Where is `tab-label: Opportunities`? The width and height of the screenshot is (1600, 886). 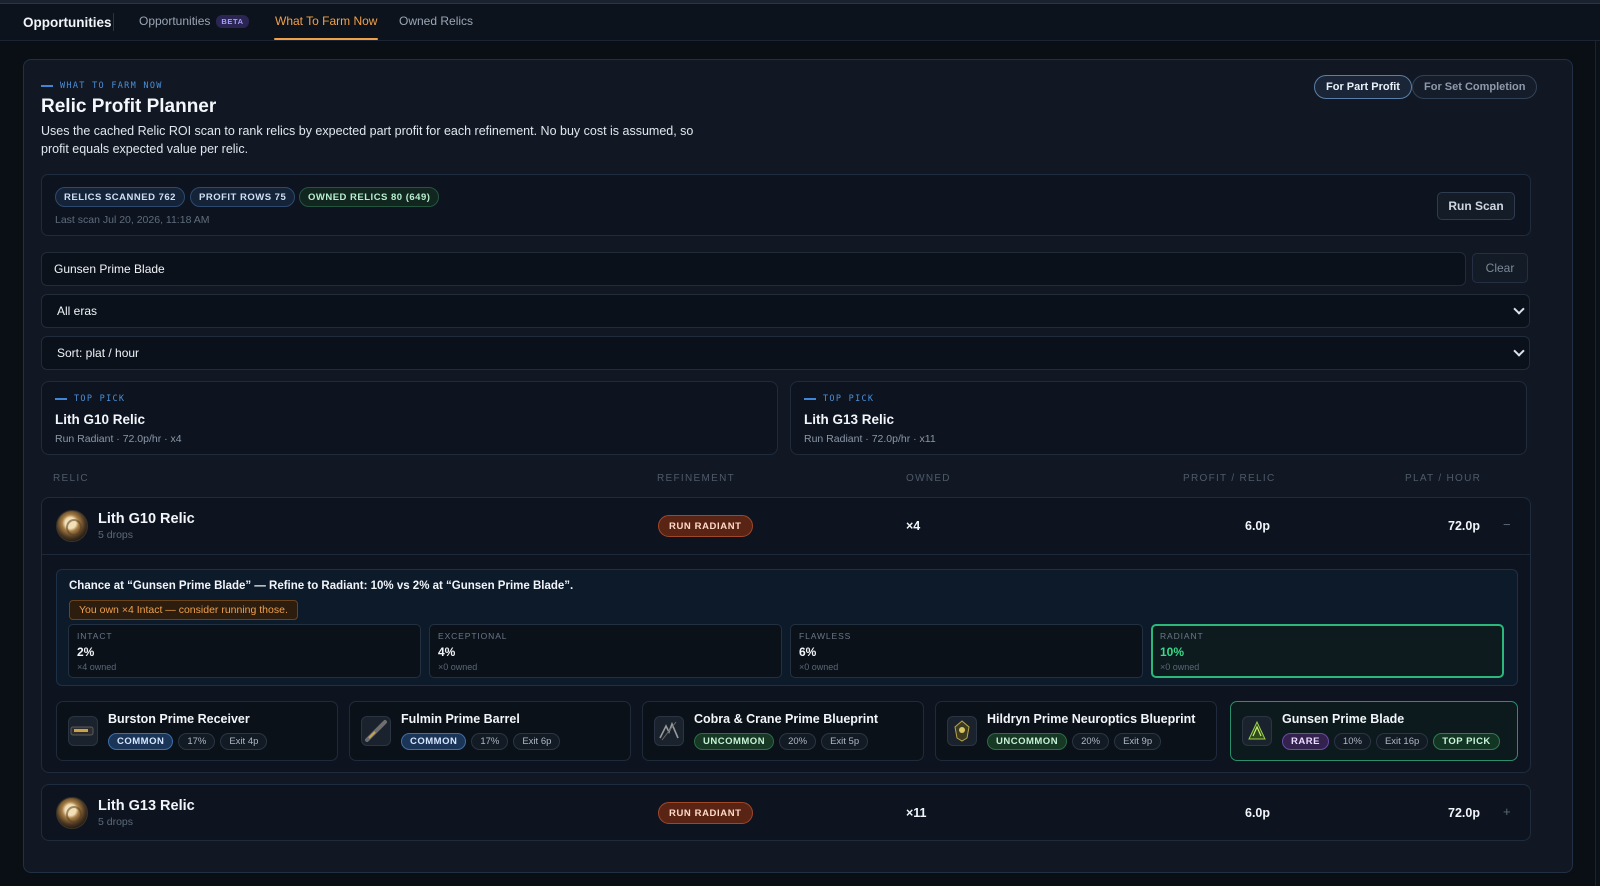 tab-label: Opportunities is located at coordinates (175, 21).